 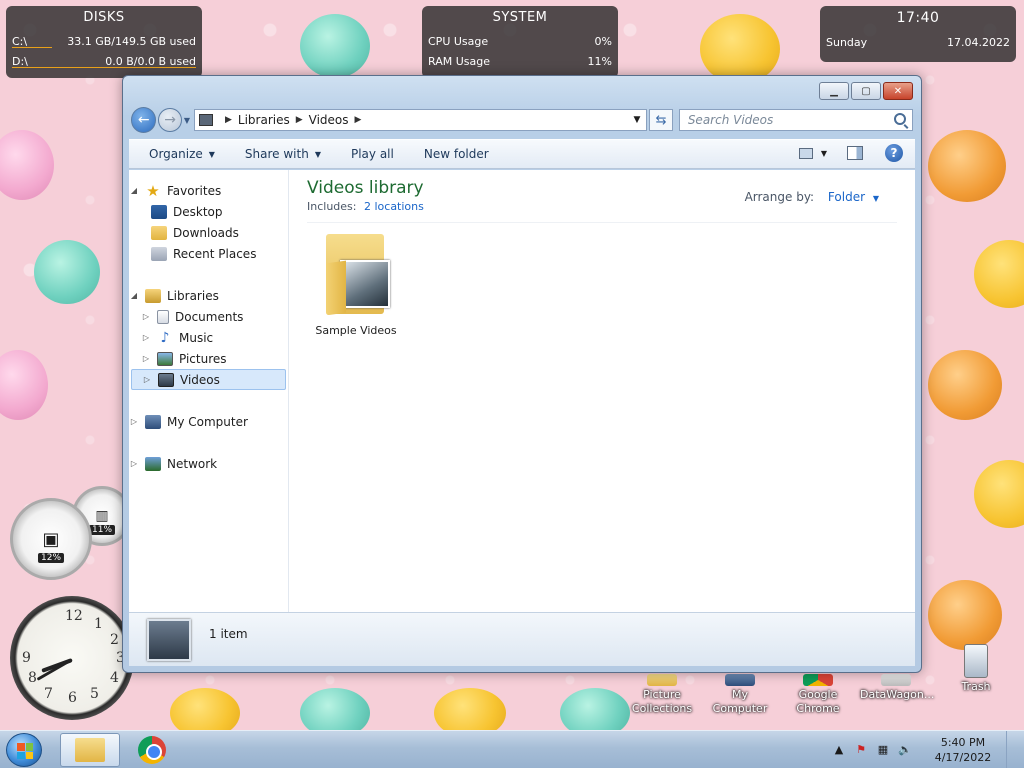 What do you see at coordinates (356, 330) in the screenshot?
I see `folder-item-label: Sample Videos` at bounding box center [356, 330].